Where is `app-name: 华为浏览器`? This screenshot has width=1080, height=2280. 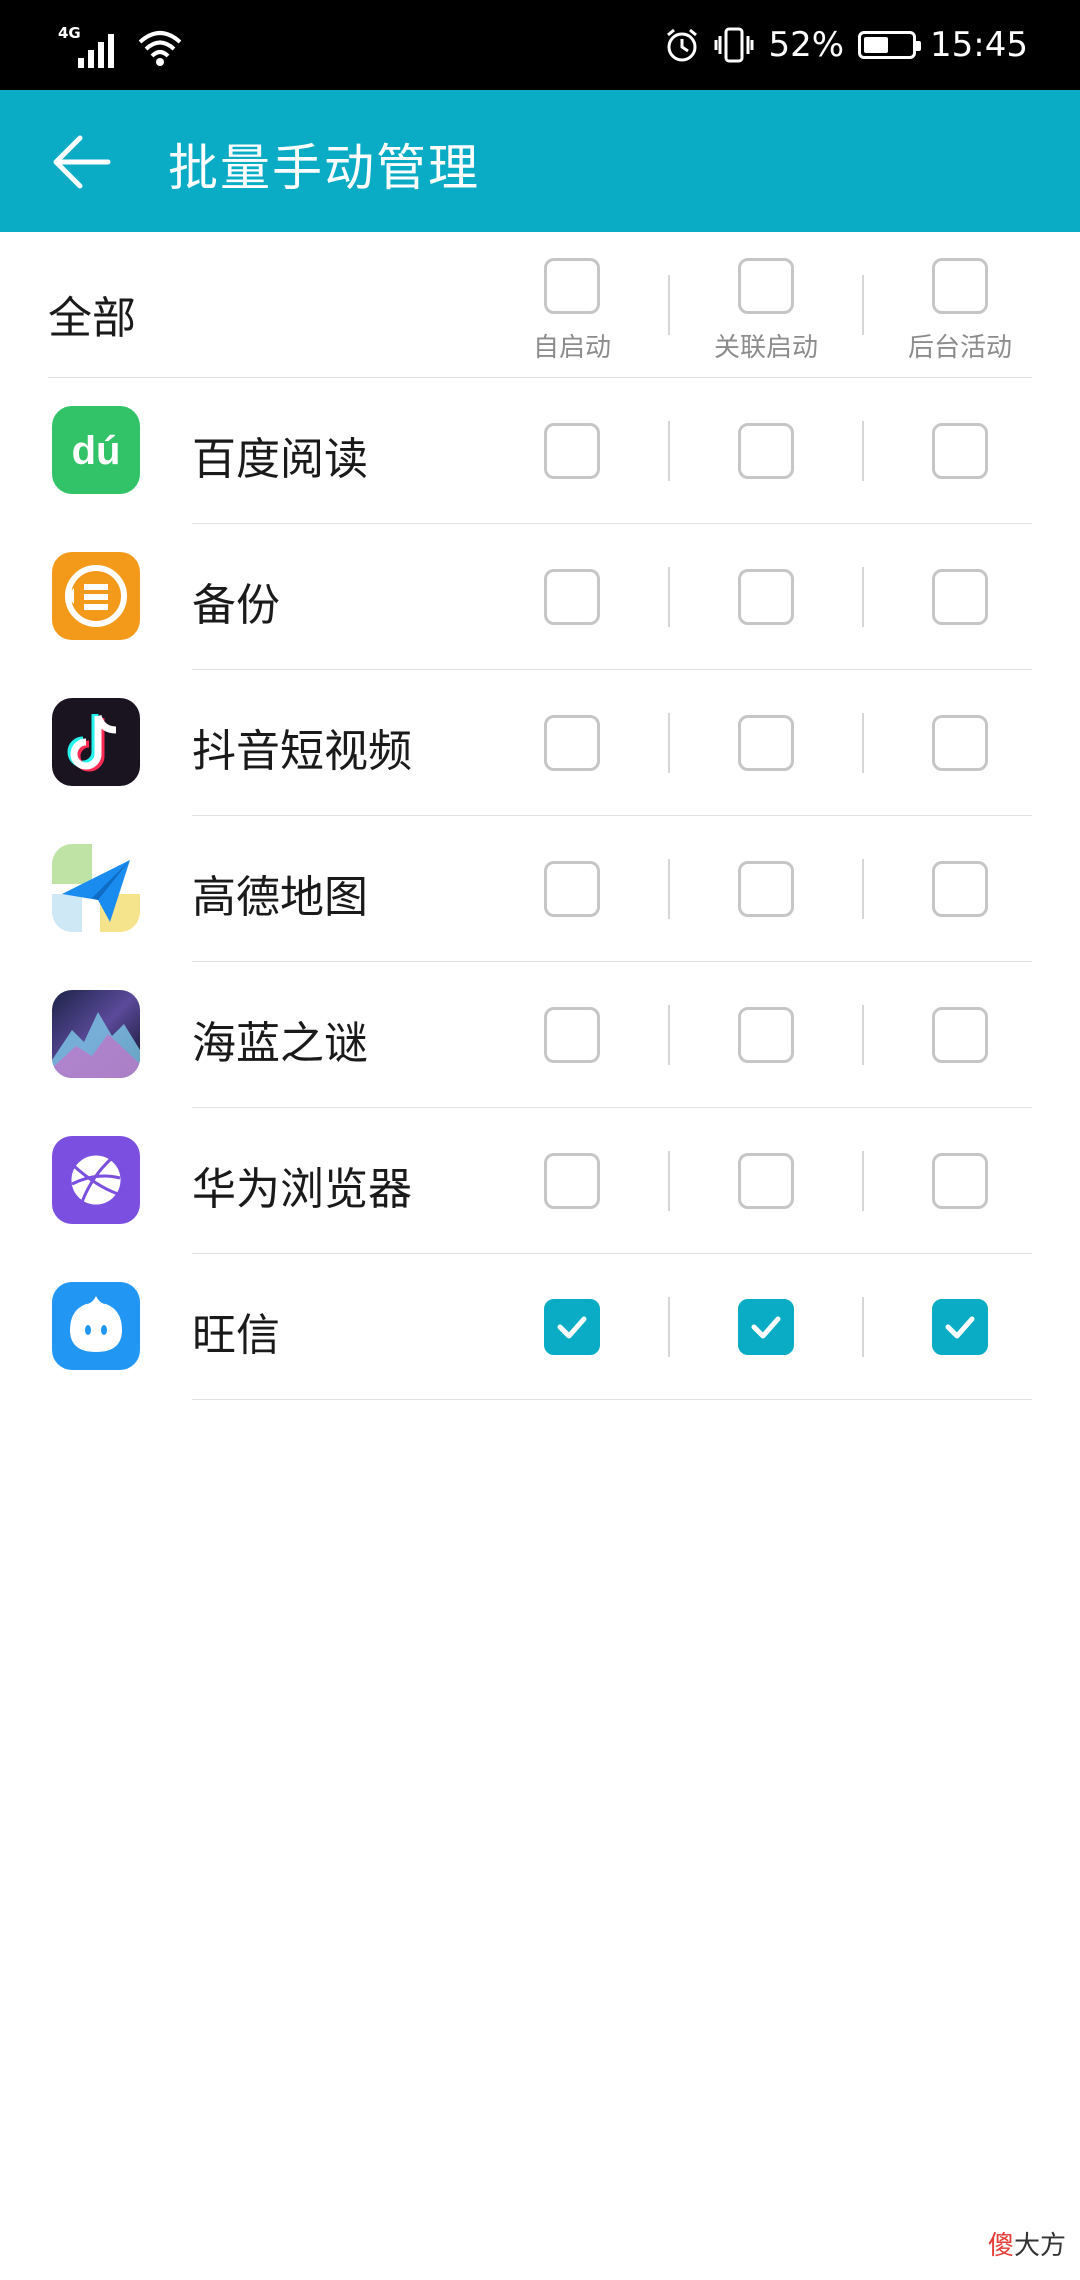 app-name: 华为浏览器 is located at coordinates (302, 1189).